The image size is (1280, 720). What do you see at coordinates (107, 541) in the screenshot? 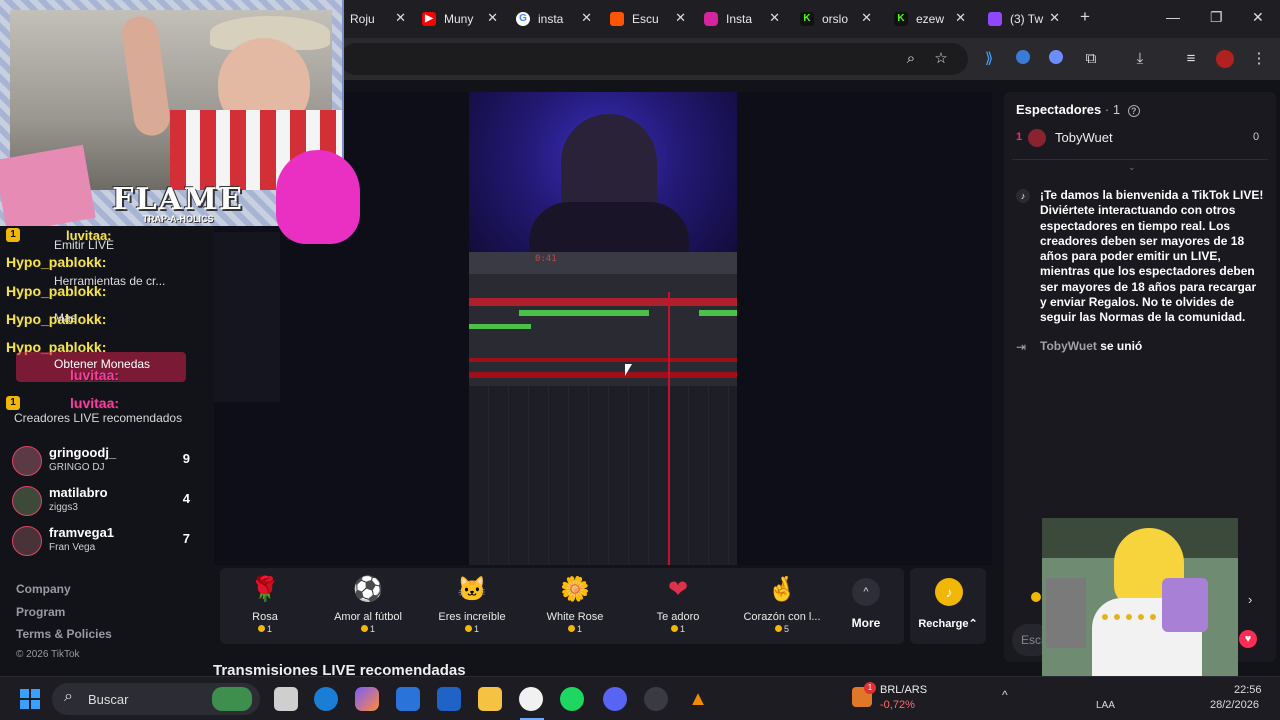
I see `recommended-creator-item: framvega1 Fran Vega 7` at bounding box center [107, 541].